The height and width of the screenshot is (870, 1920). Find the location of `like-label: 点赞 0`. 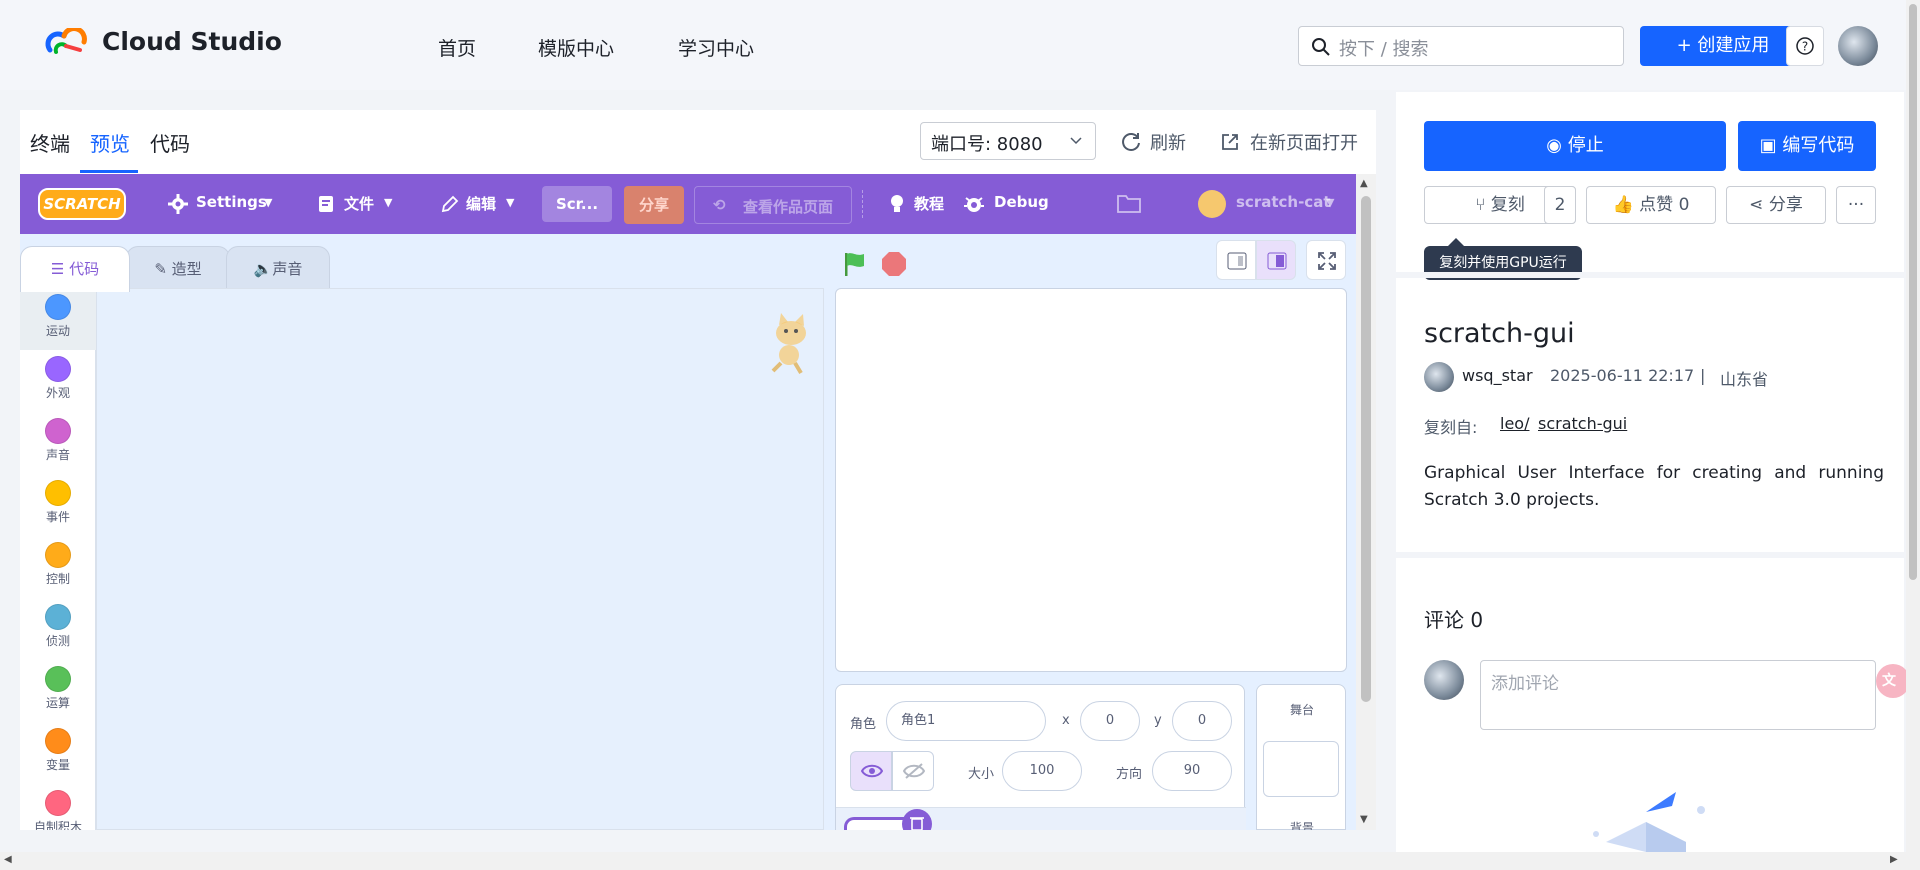

like-label: 点赞 0 is located at coordinates (1664, 205).